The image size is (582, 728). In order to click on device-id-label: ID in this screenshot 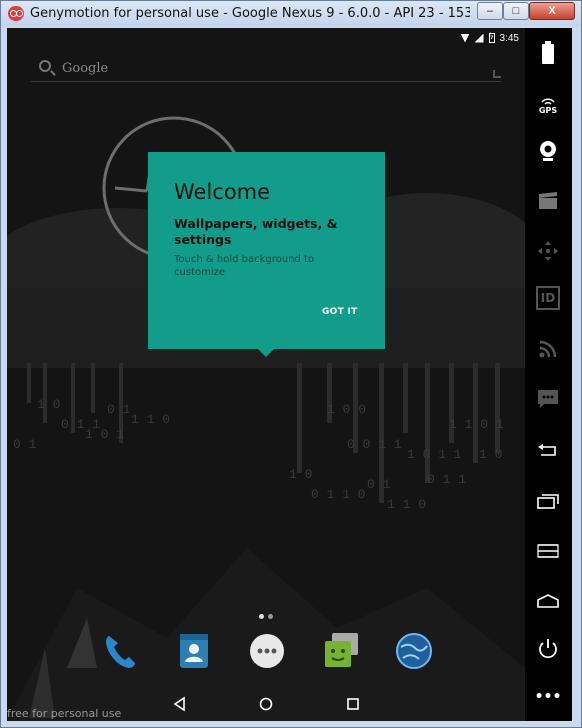, I will do `click(548, 298)`.